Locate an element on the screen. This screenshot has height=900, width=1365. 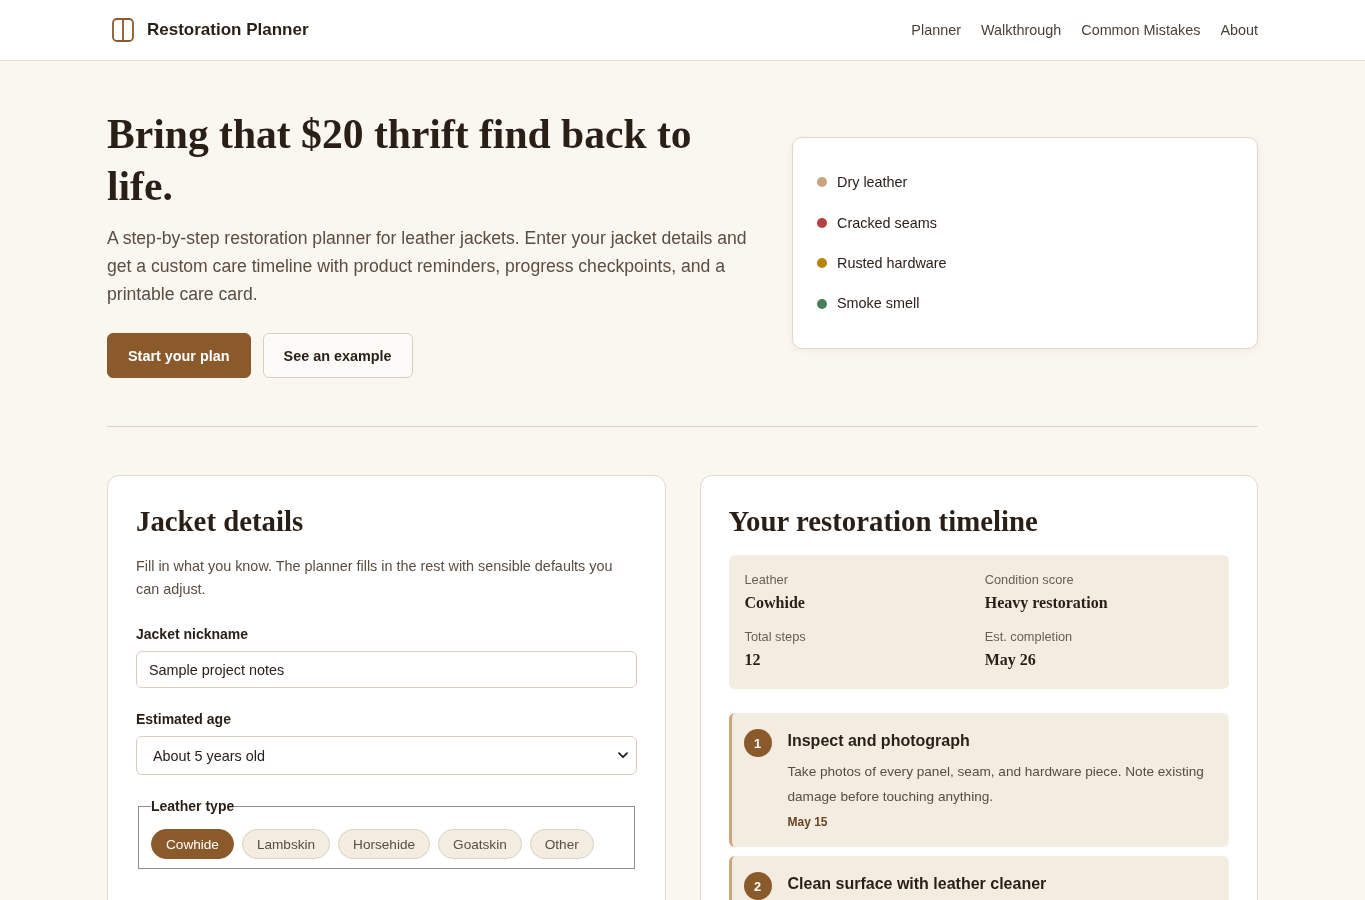
panel-icon is located at coordinates (123, 30).